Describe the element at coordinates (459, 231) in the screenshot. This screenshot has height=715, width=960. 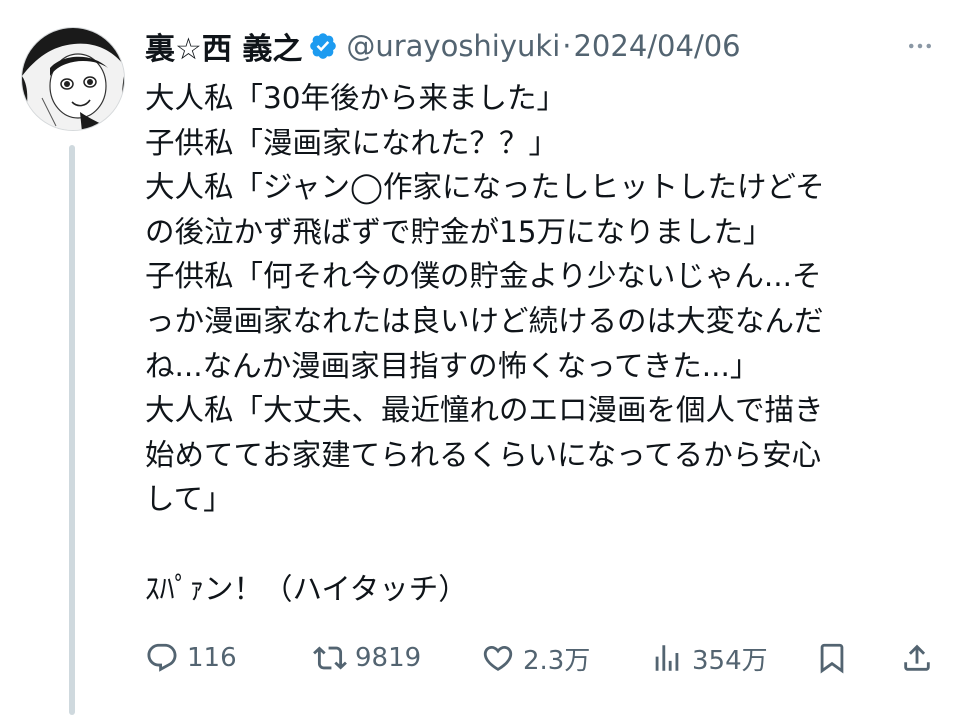
I see `tweet-line: の後泣かず飛ばずで貯金が15万になりました」` at that location.